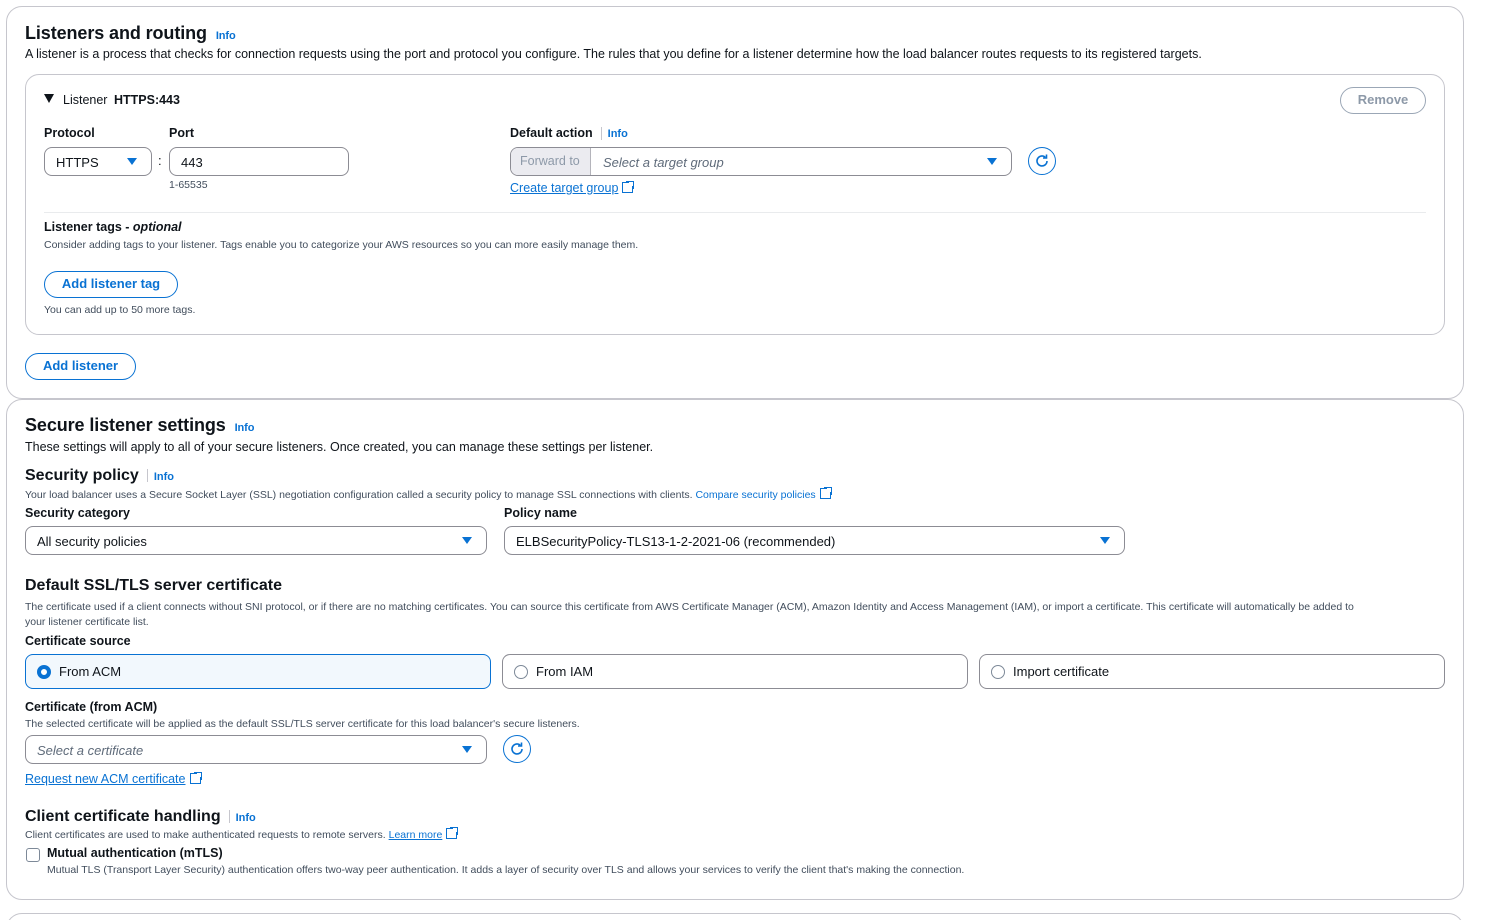 The image size is (1501, 920). What do you see at coordinates (245, 428) in the screenshot?
I see `secure-info-link: Info` at bounding box center [245, 428].